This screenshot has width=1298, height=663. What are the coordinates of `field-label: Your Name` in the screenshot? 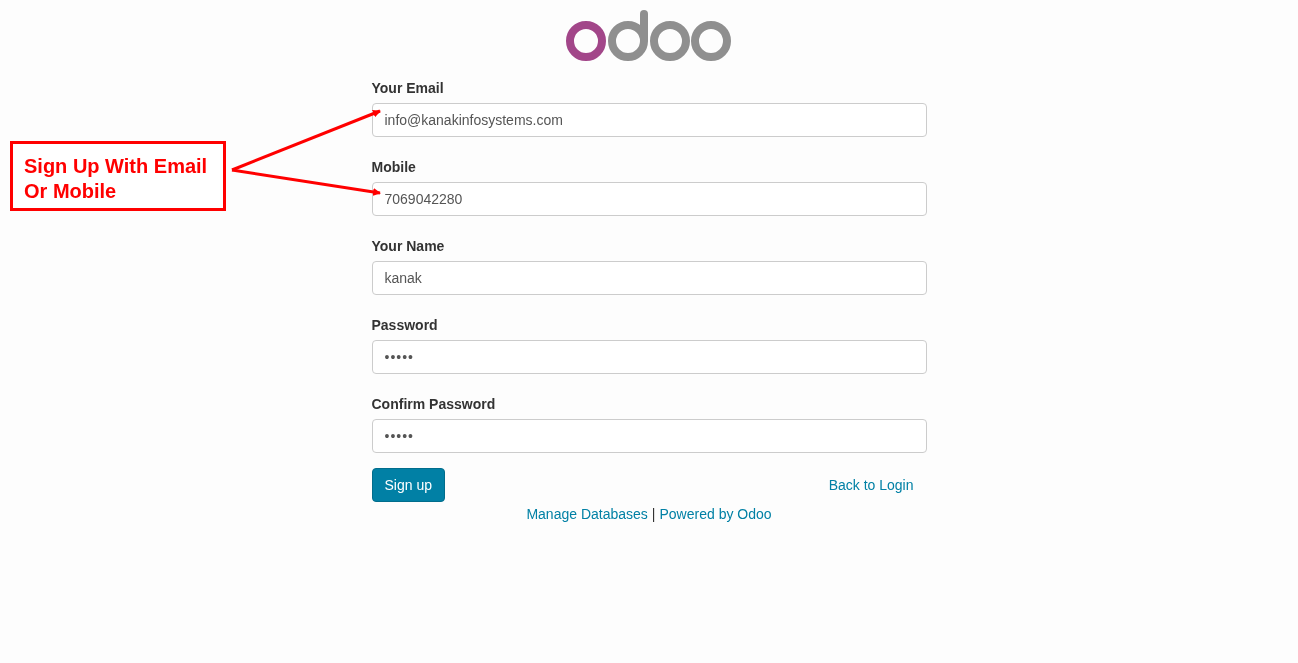 It's located at (408, 246).